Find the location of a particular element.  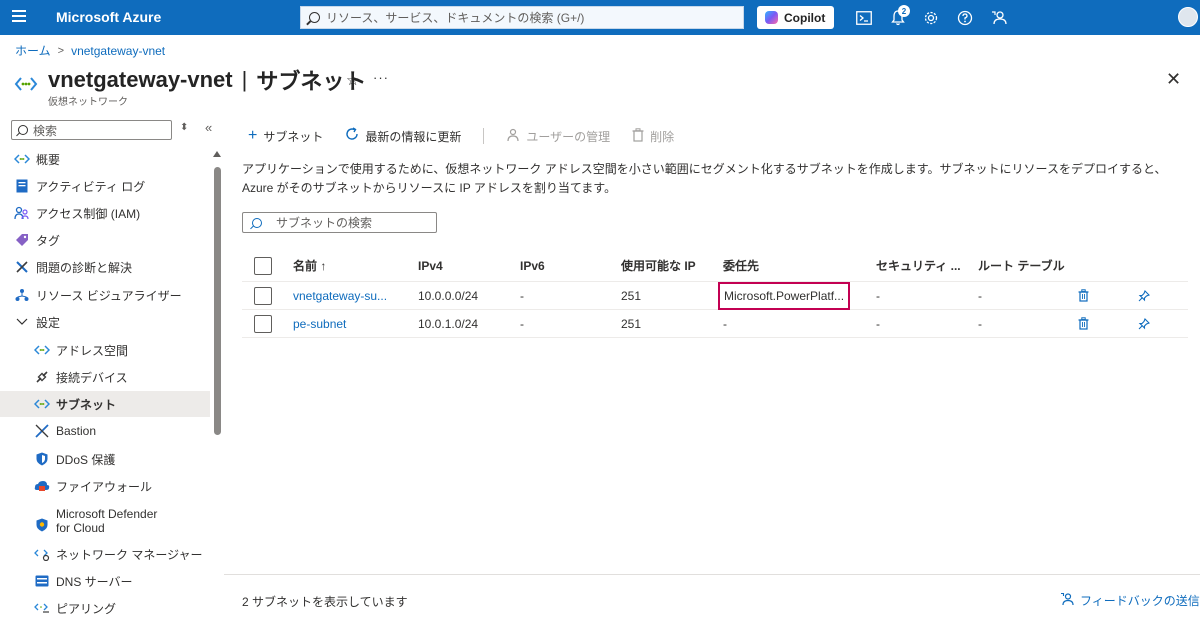

sidebar-item-visualizer: リソース ビジュアライザー is located at coordinates (105, 295).